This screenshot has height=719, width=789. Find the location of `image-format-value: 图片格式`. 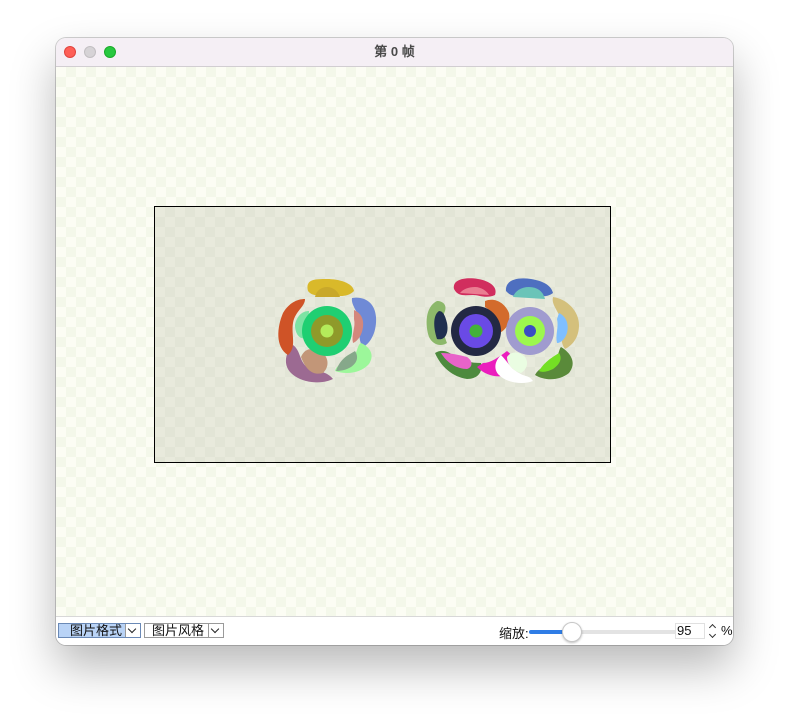

image-format-value: 图片格式 is located at coordinates (96, 630).